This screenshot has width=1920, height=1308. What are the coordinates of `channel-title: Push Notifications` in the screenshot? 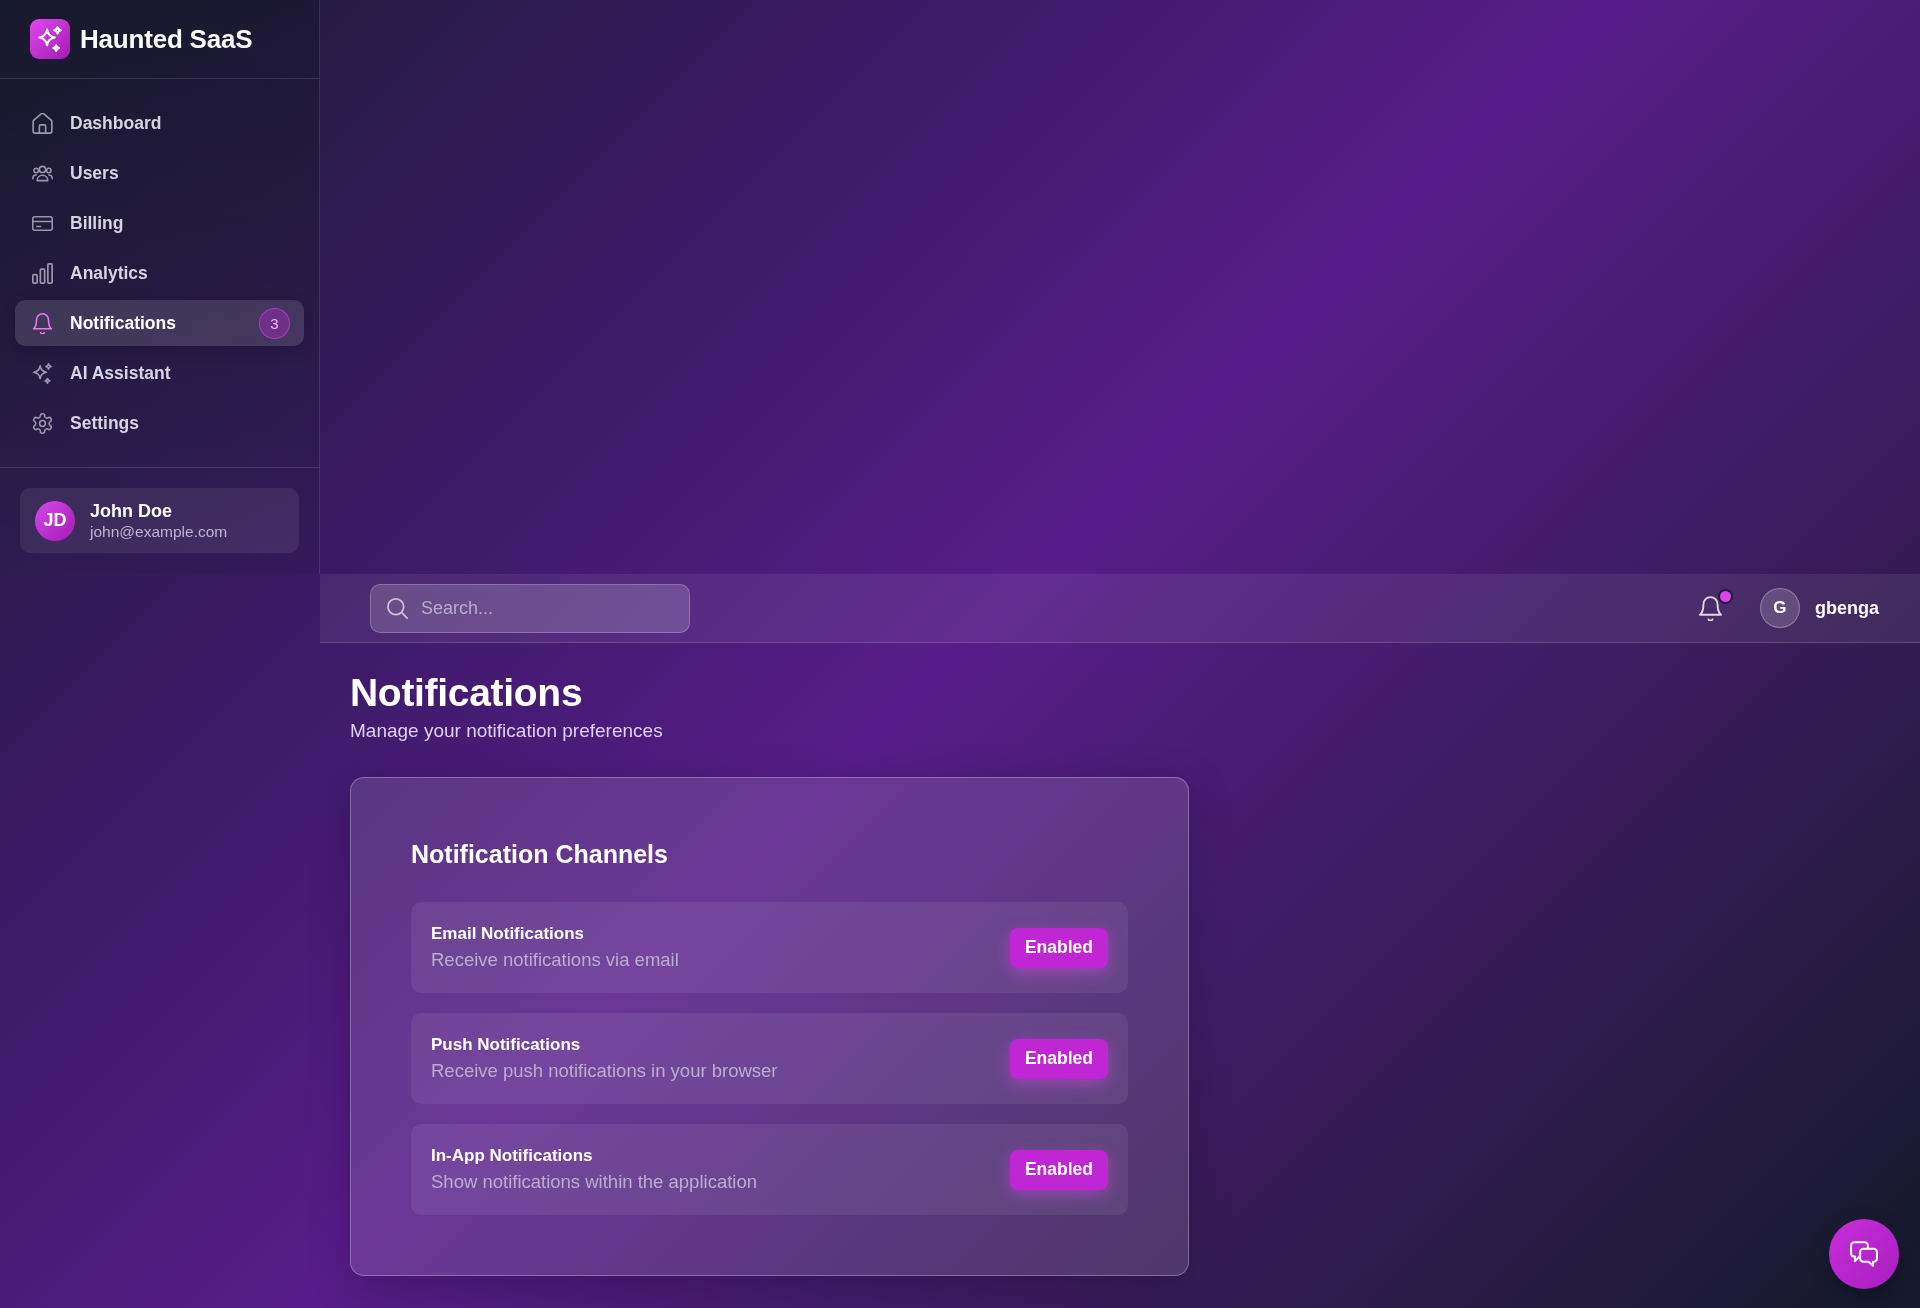 It's located at (506, 1045).